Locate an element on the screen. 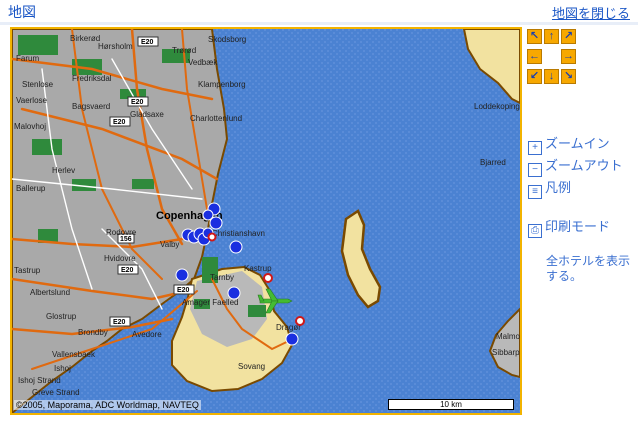 The width and height of the screenshot is (638, 428). label-christianshavn: Christianshavn is located at coordinates (238, 233).